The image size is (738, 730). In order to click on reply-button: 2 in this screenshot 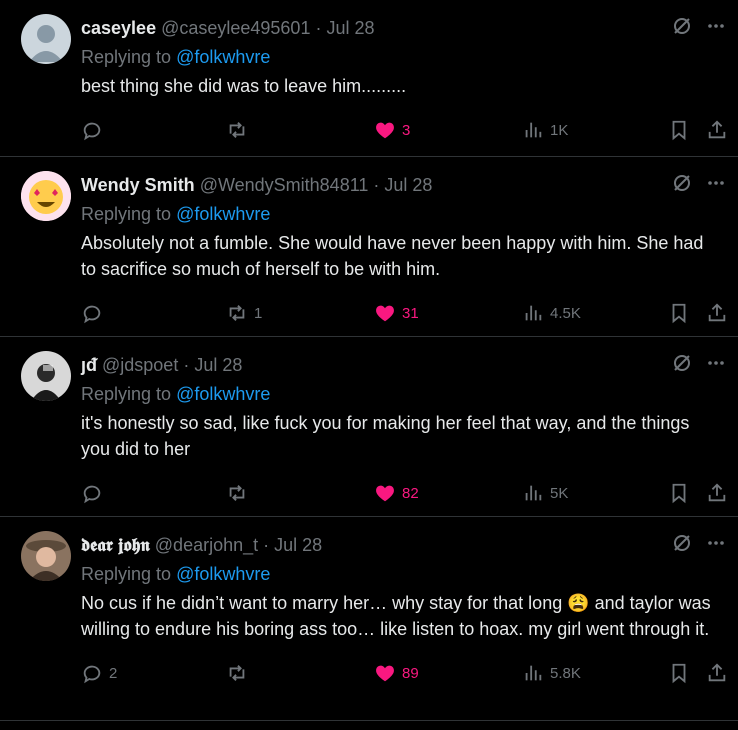, I will do `click(99, 673)`.